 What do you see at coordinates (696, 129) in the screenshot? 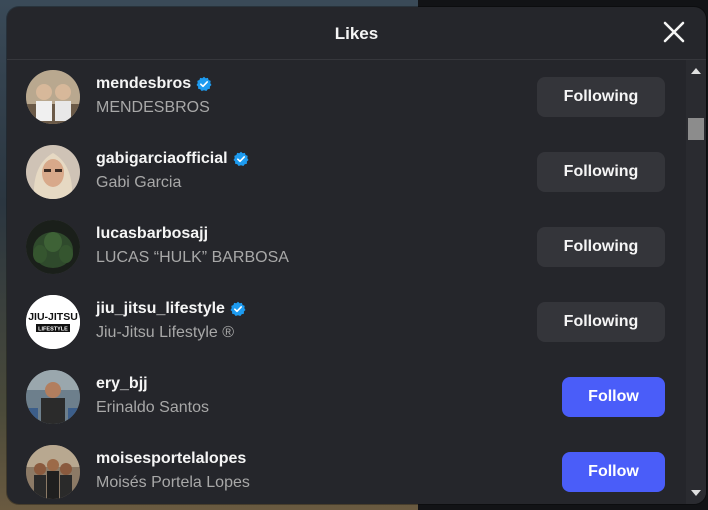
I see `scrollbar-thumb` at bounding box center [696, 129].